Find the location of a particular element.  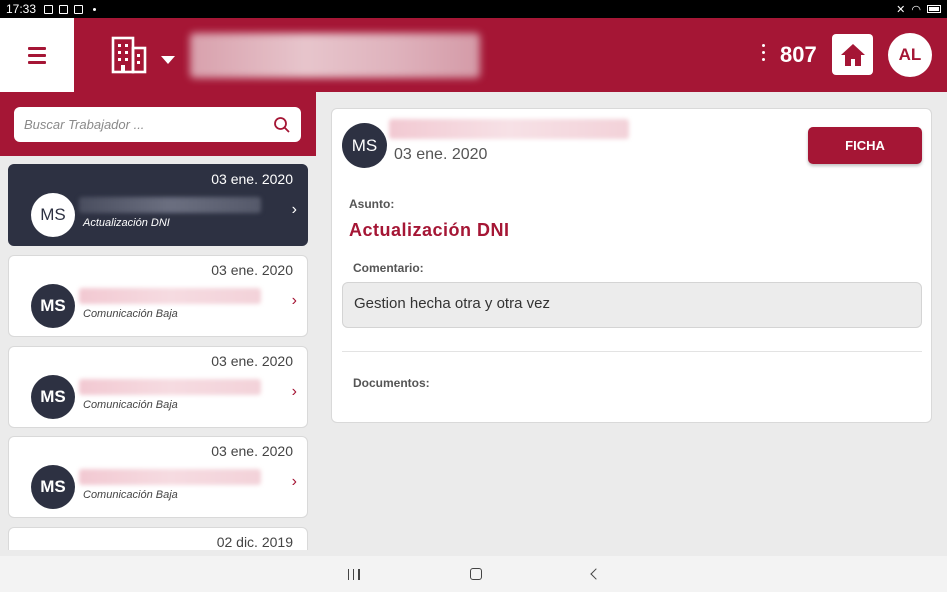

comentario-label: Comentario: is located at coordinates (388, 268).